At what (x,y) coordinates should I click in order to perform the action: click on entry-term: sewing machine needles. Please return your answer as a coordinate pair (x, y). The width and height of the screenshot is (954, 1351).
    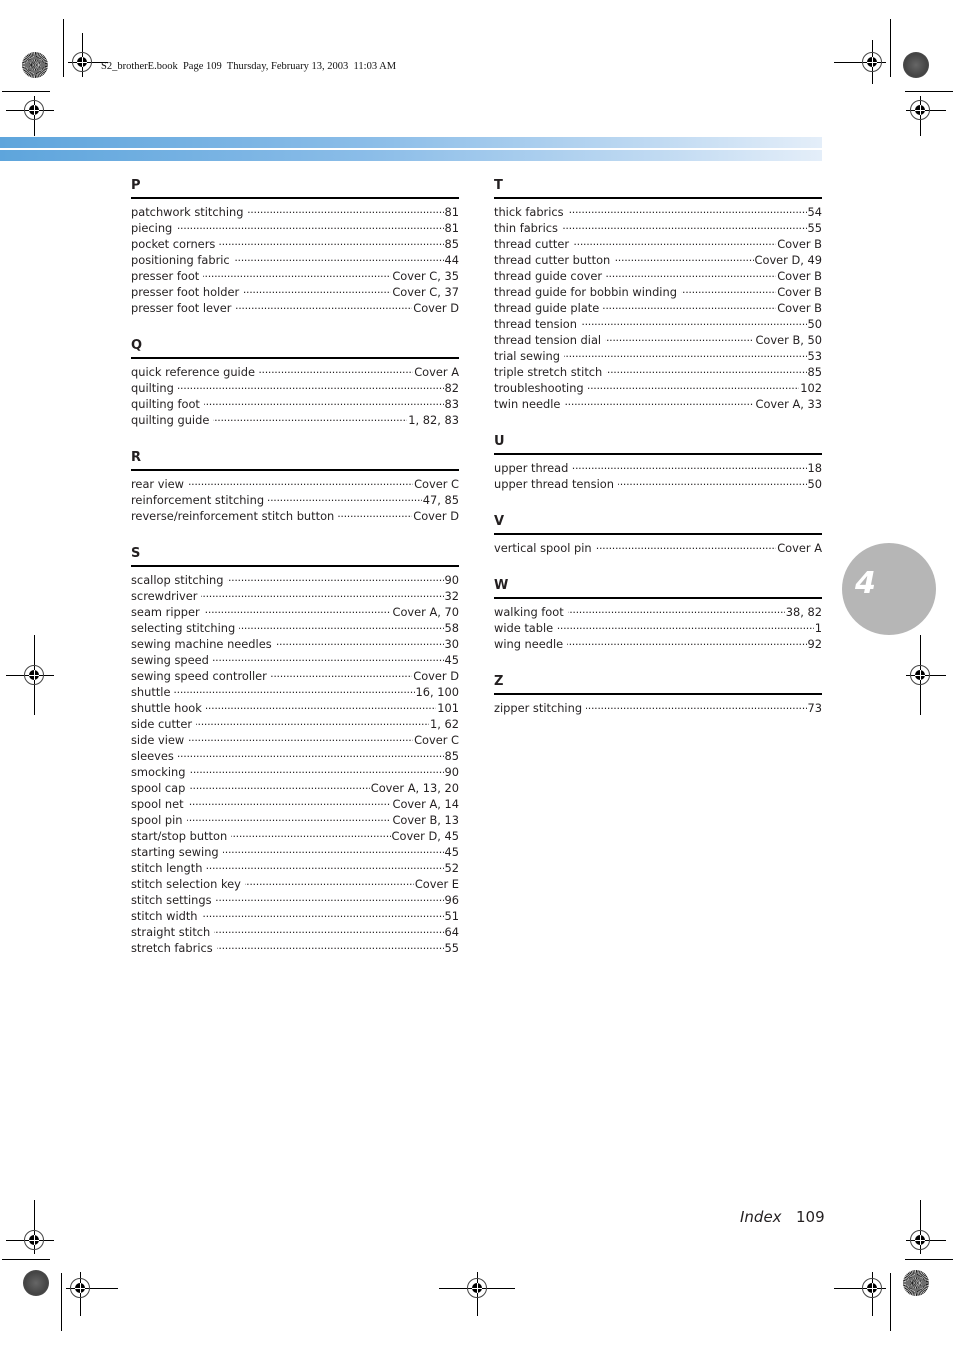
    Looking at the image, I should click on (201, 644).